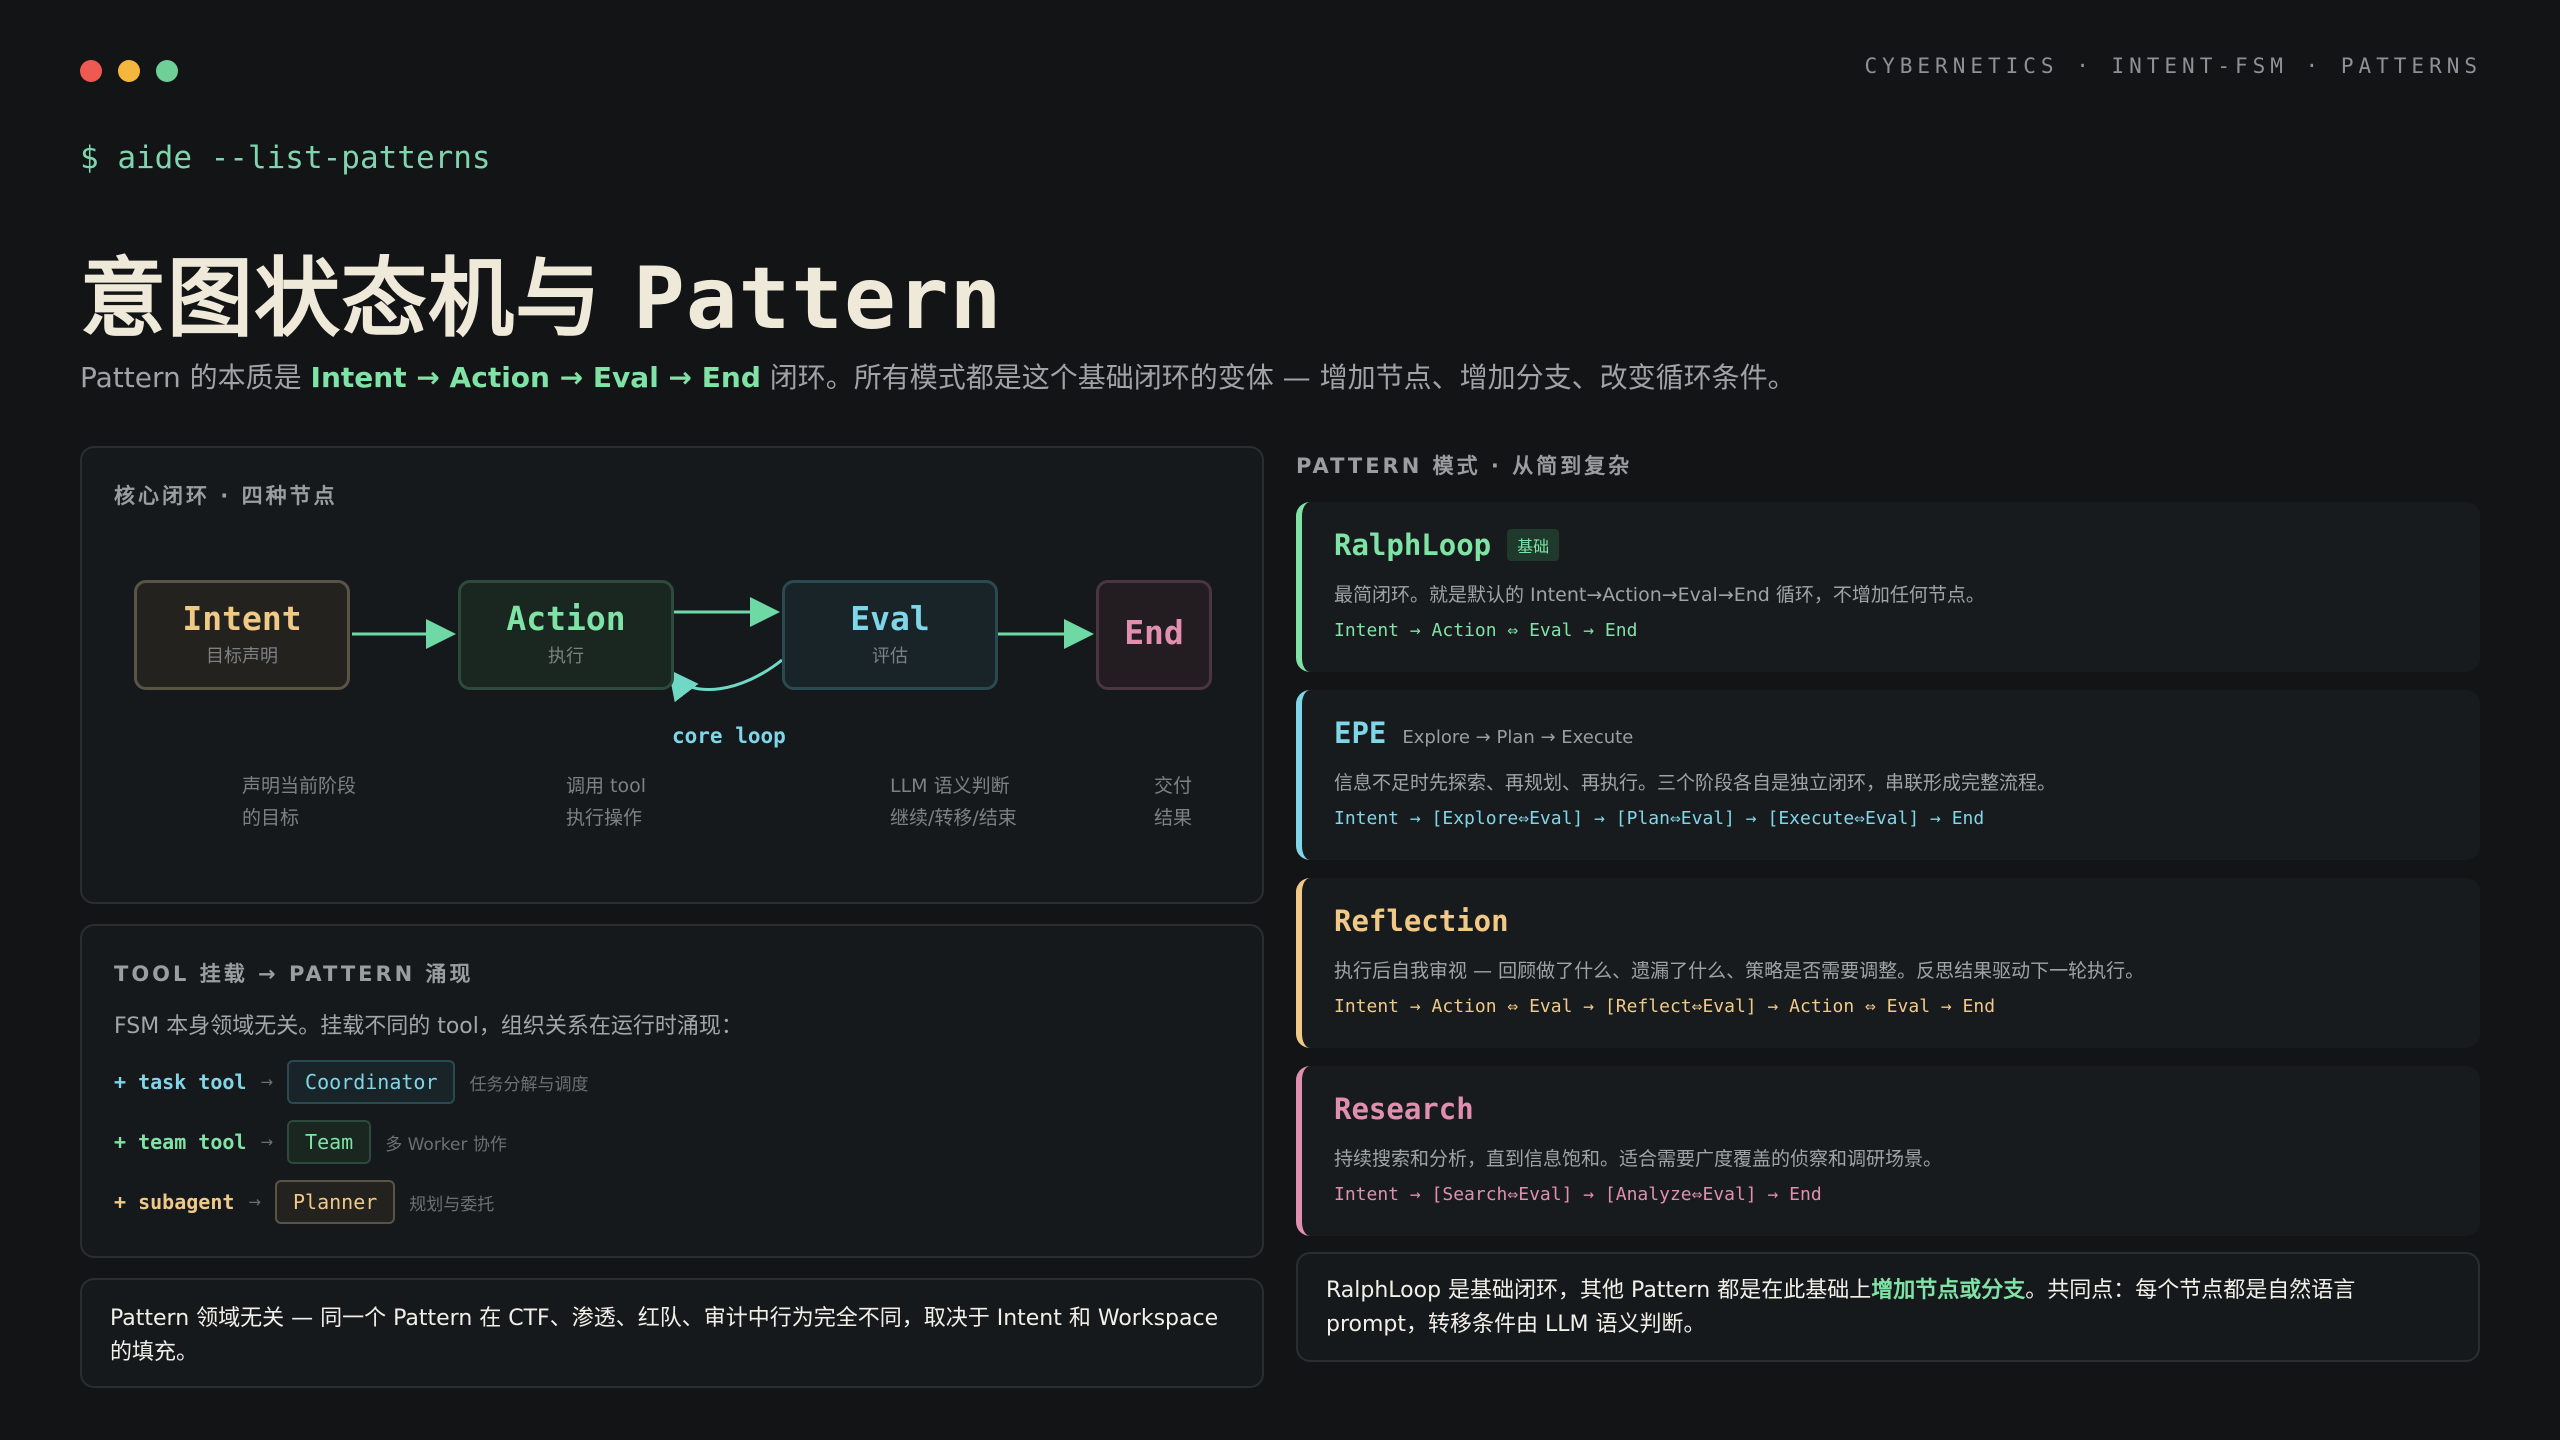  Describe the element at coordinates (729, 736) in the screenshot. I see `core-loop-label: core loop` at that location.